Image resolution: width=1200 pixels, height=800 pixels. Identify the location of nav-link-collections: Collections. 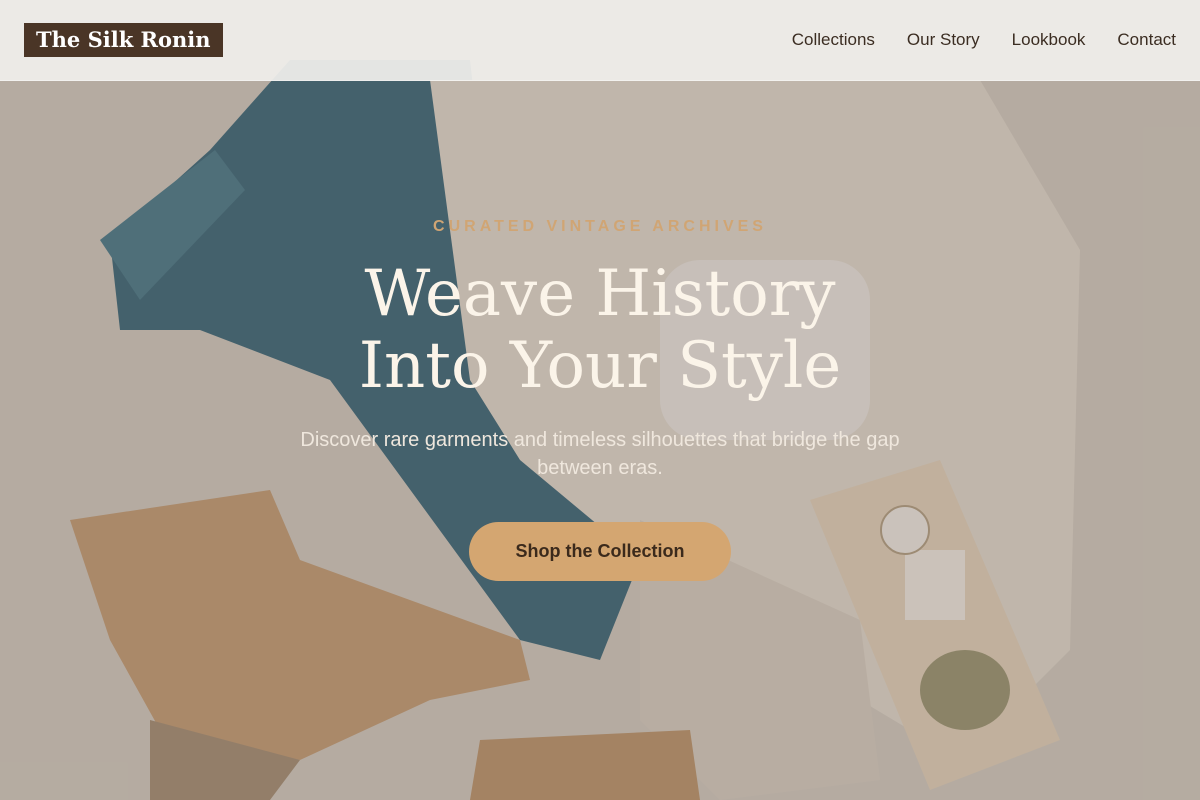
(833, 40).